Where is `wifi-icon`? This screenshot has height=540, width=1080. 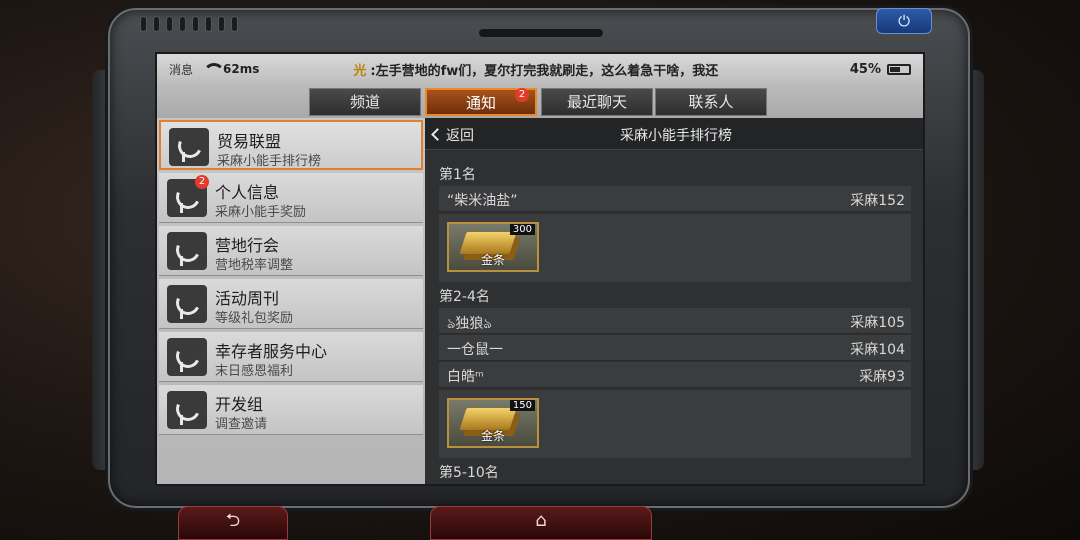
wifi-icon is located at coordinates (214, 69).